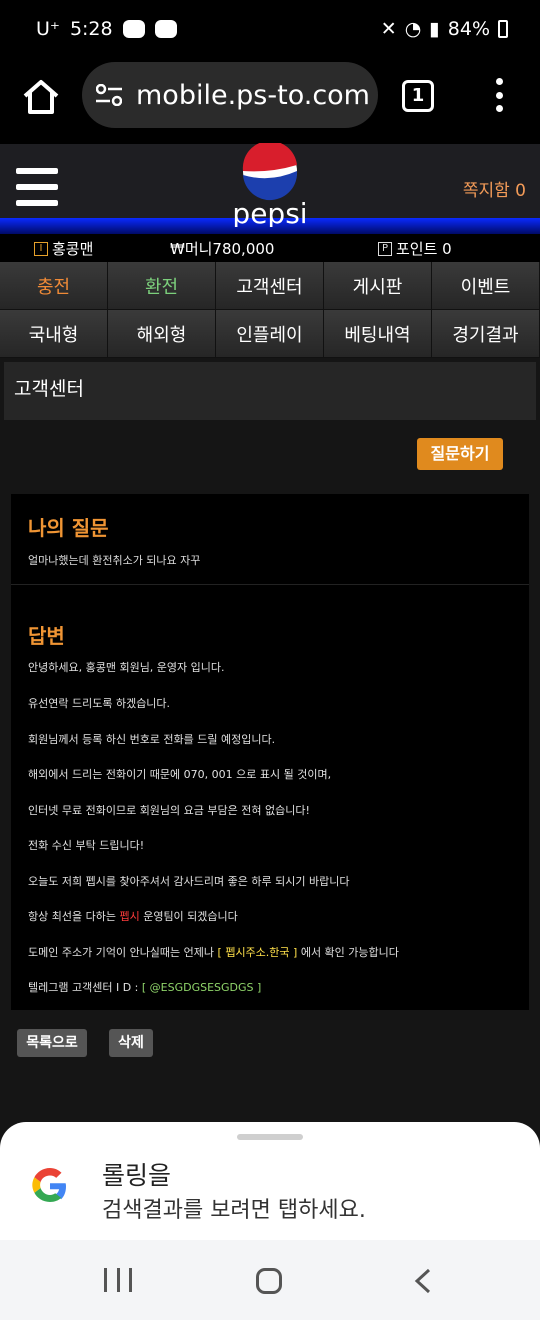 The image size is (540, 1320). I want to click on recent-apps-icon, so click(118, 1280).